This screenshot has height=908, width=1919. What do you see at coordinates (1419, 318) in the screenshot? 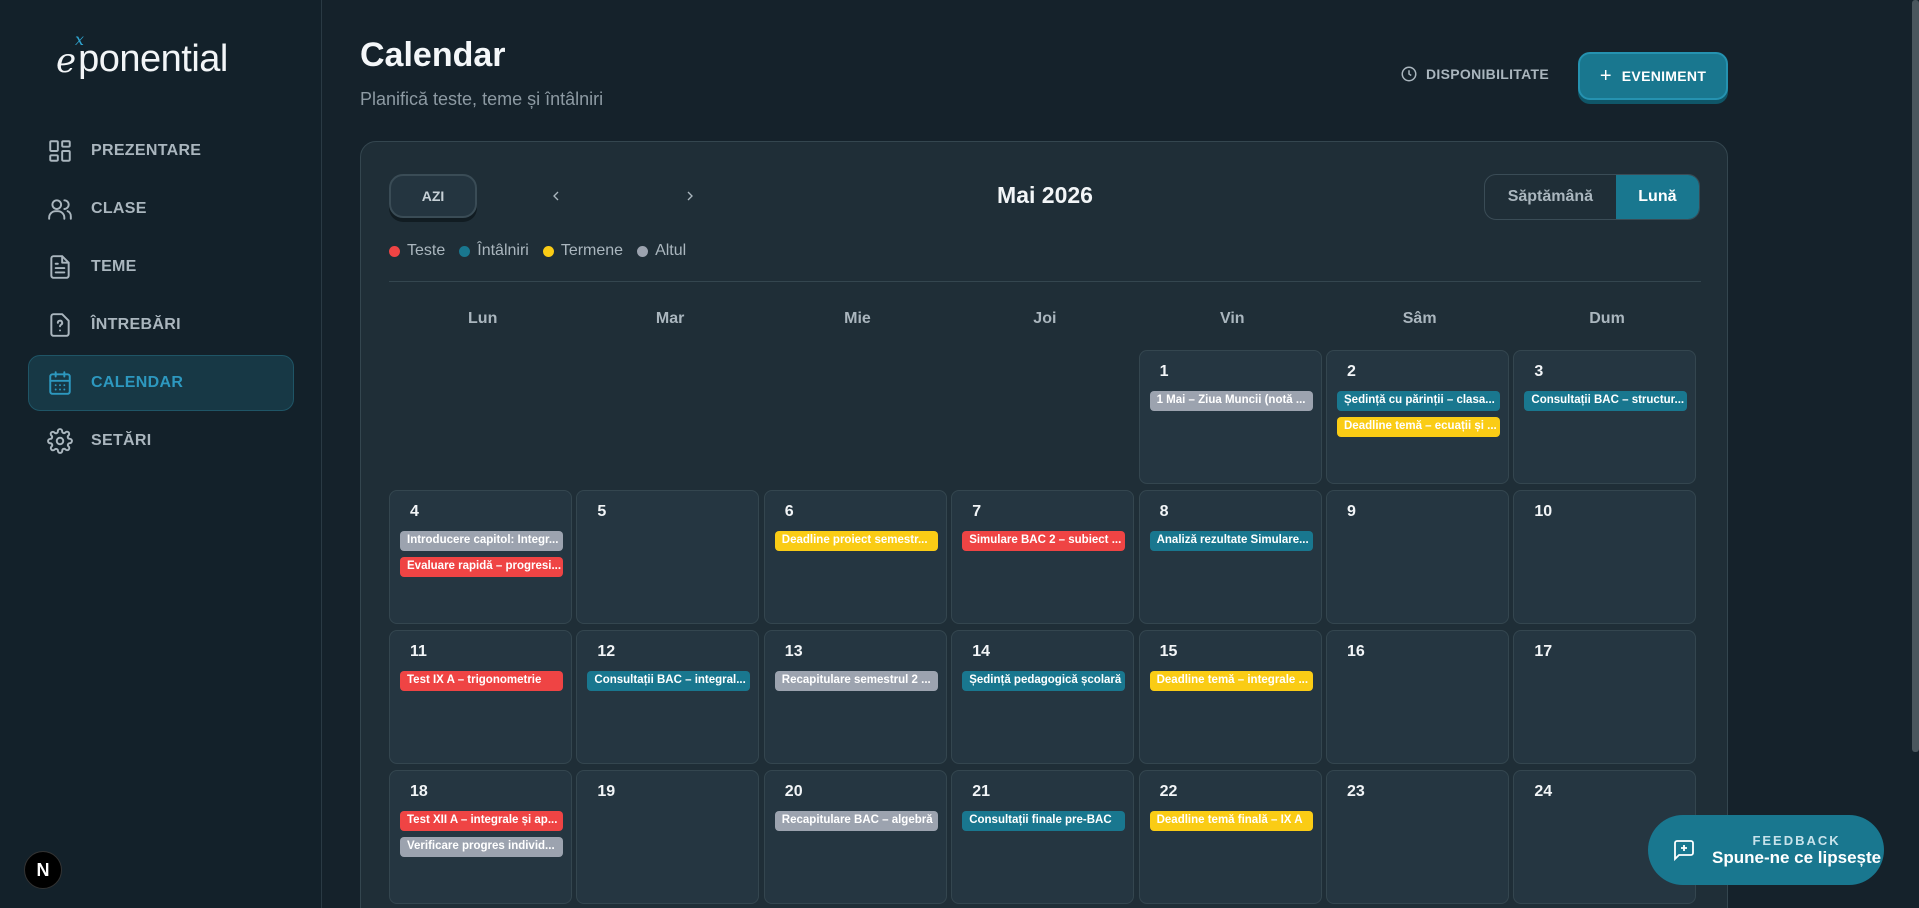
I see `weekday-label: Sâm` at bounding box center [1419, 318].